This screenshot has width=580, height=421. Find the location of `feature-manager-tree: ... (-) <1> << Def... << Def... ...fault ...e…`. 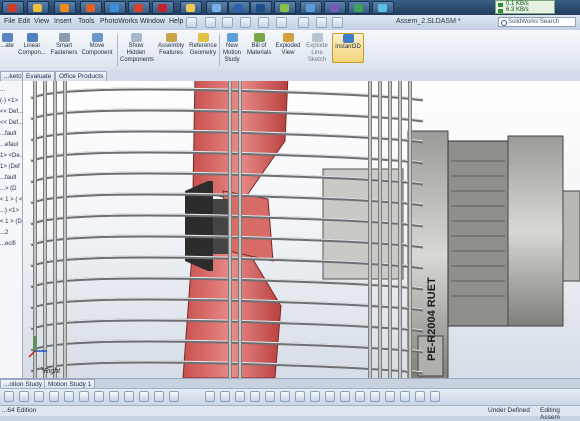

feature-manager-tree: ... (-) <1> << Def... << Def... ...fault ...e… is located at coordinates (12, 229).